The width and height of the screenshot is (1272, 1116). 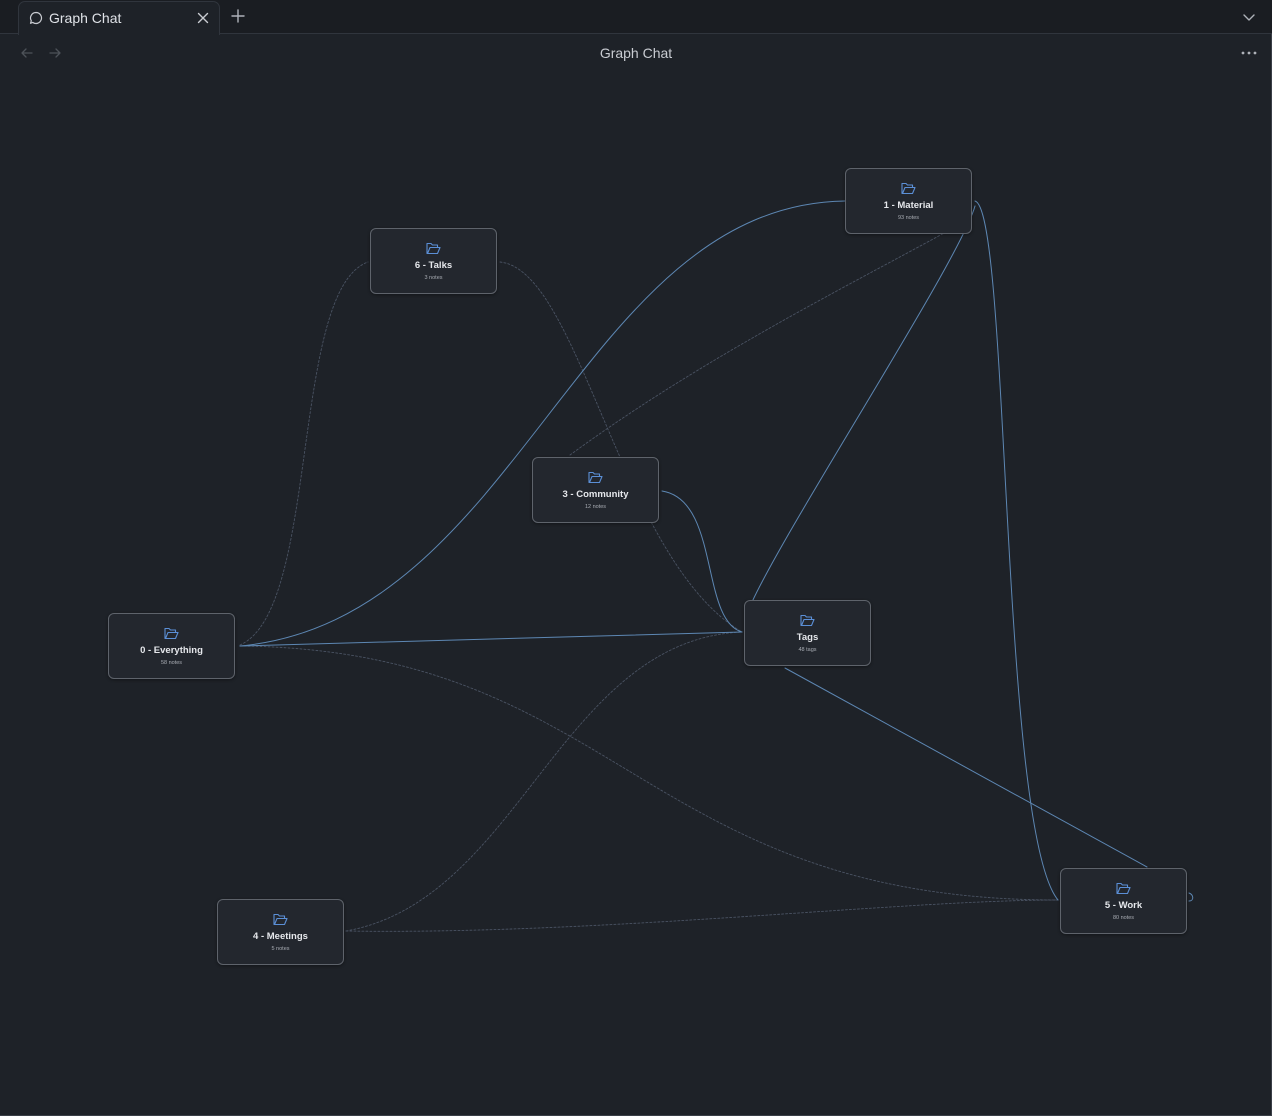 What do you see at coordinates (433, 278) in the screenshot?
I see `node-count: 3 notes` at bounding box center [433, 278].